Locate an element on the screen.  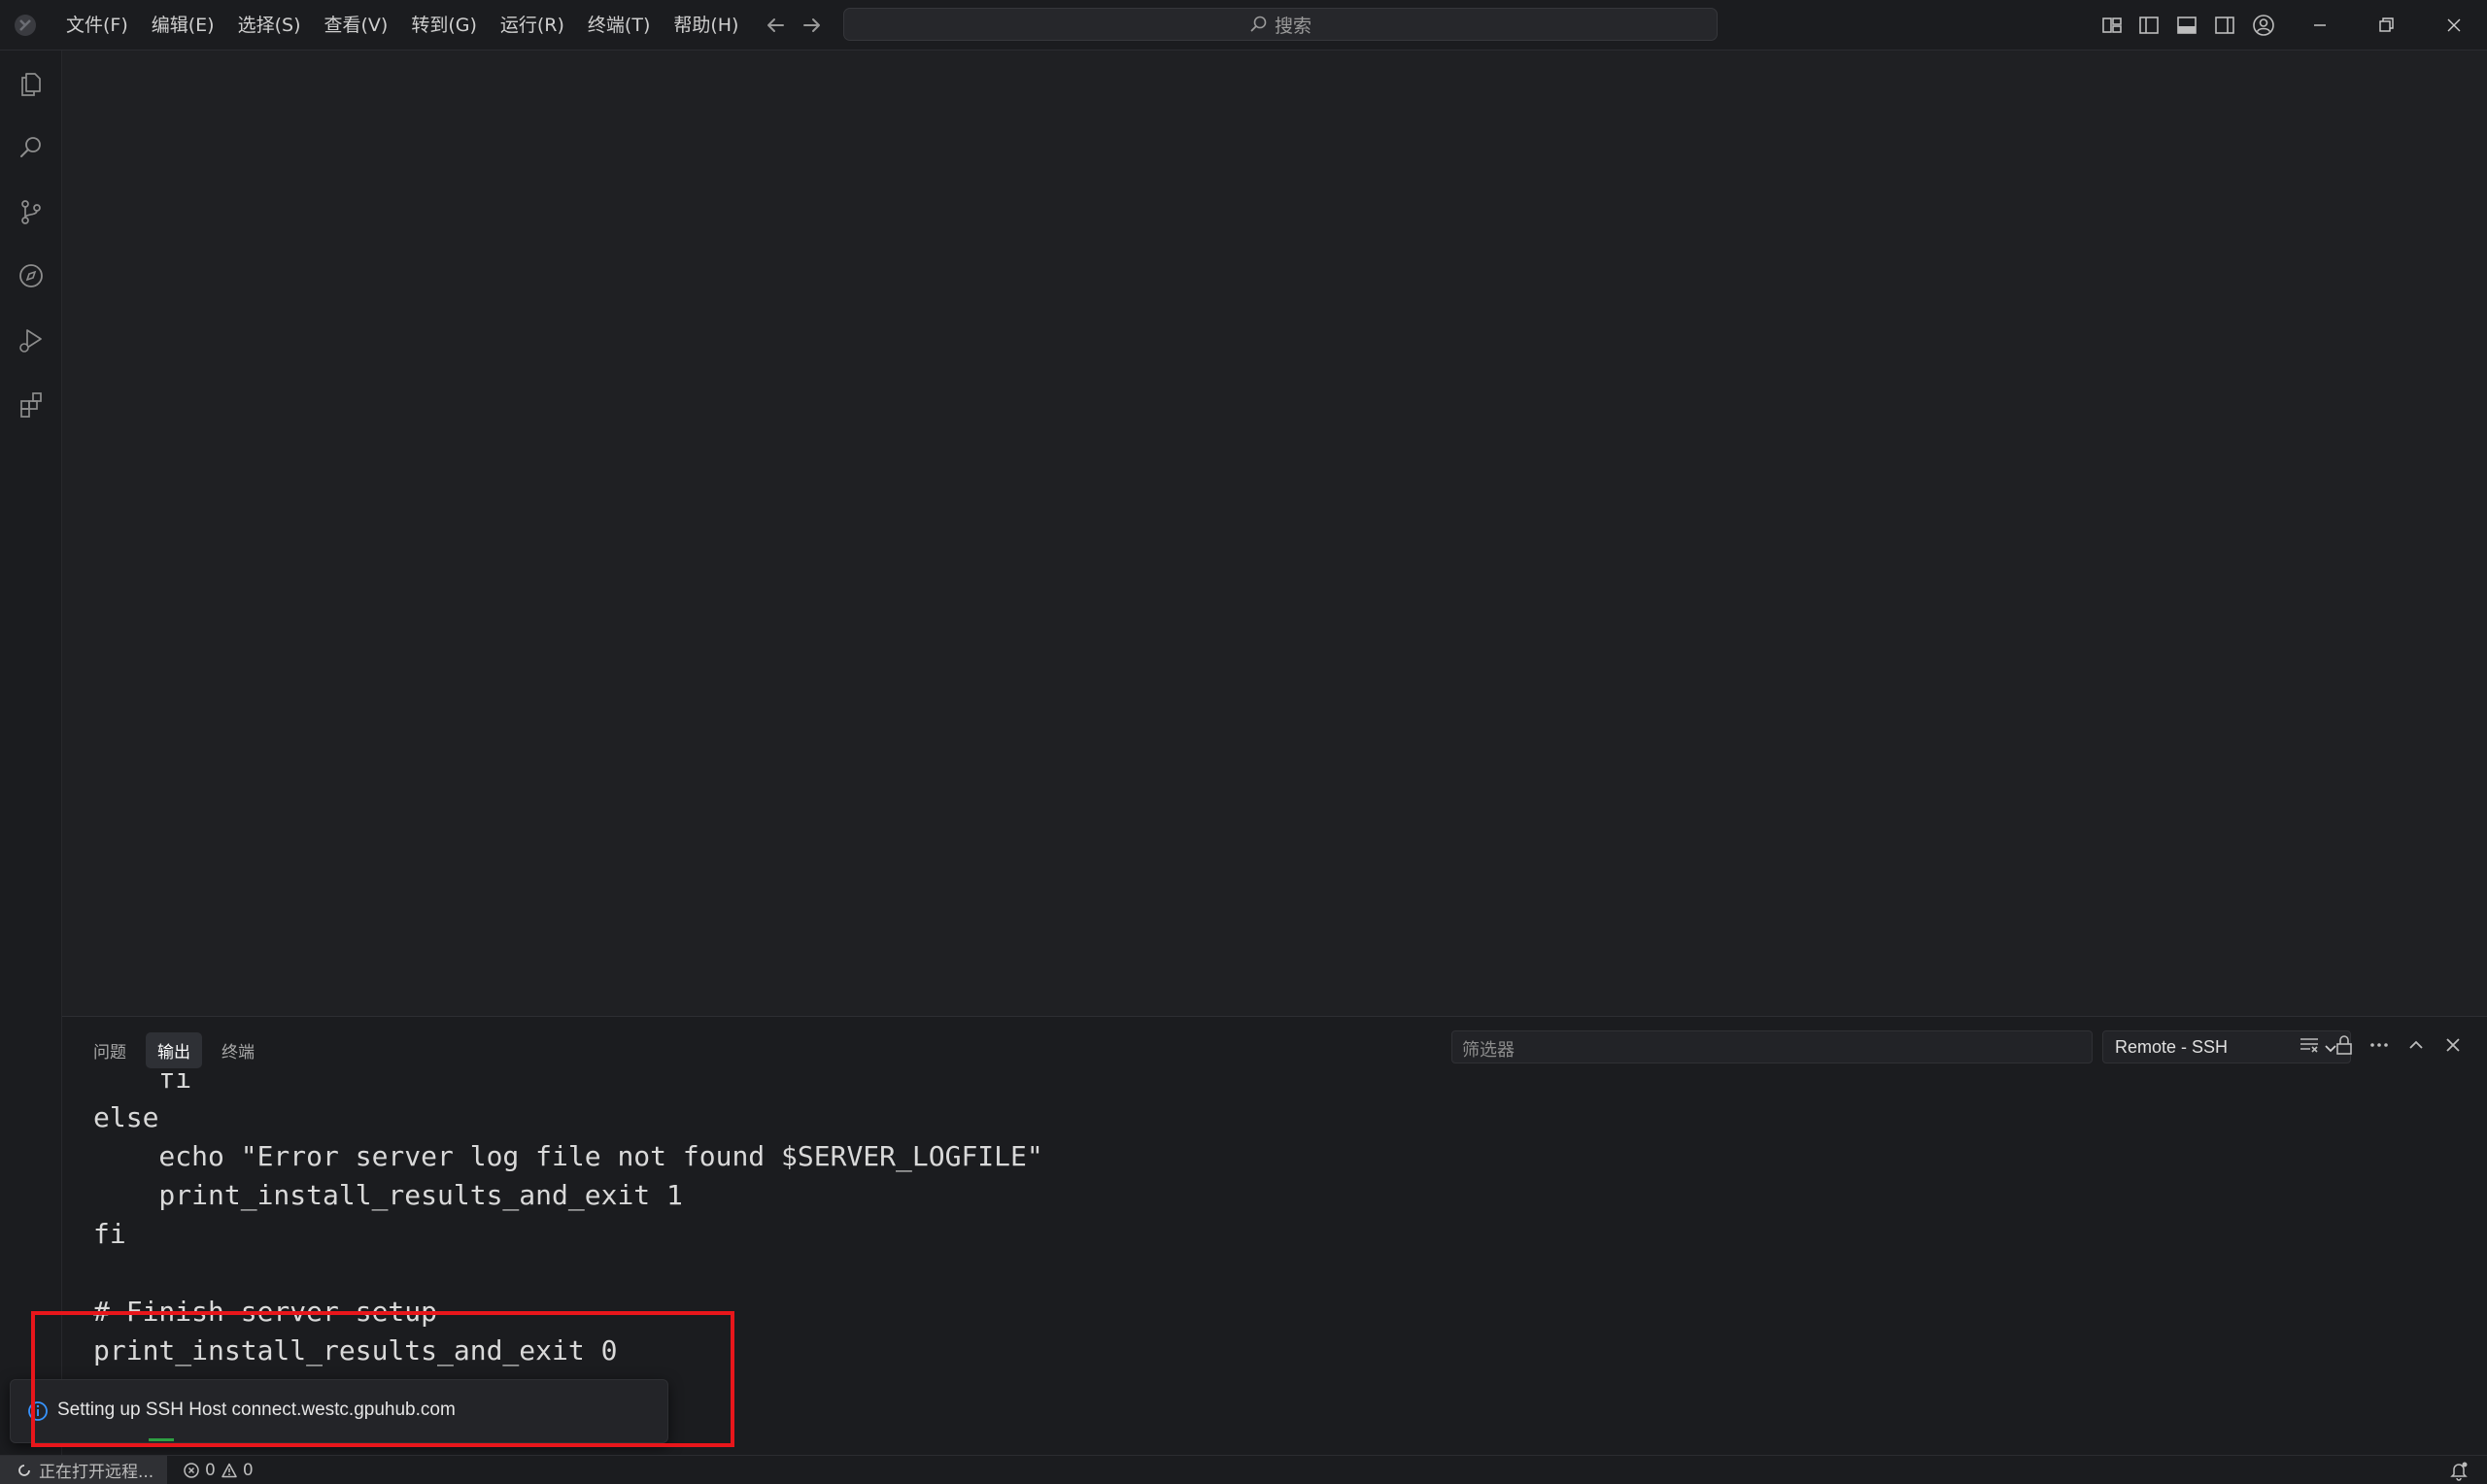
panel-tabs: 问题 输出 终端 is located at coordinates (174, 1050).